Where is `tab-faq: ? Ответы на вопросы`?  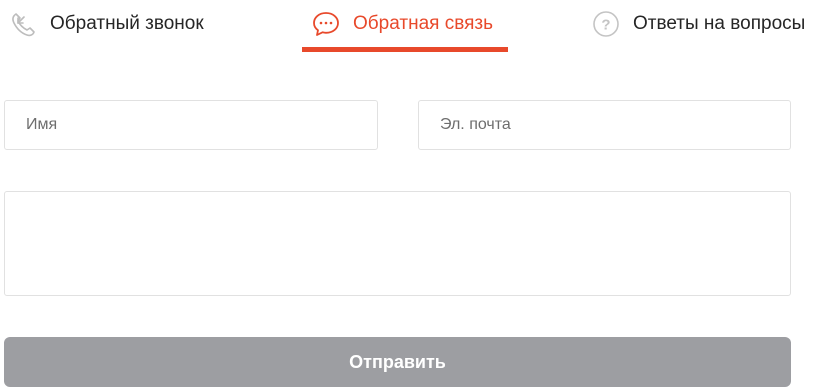
tab-faq: ? Ответы на вопросы is located at coordinates (698, 24).